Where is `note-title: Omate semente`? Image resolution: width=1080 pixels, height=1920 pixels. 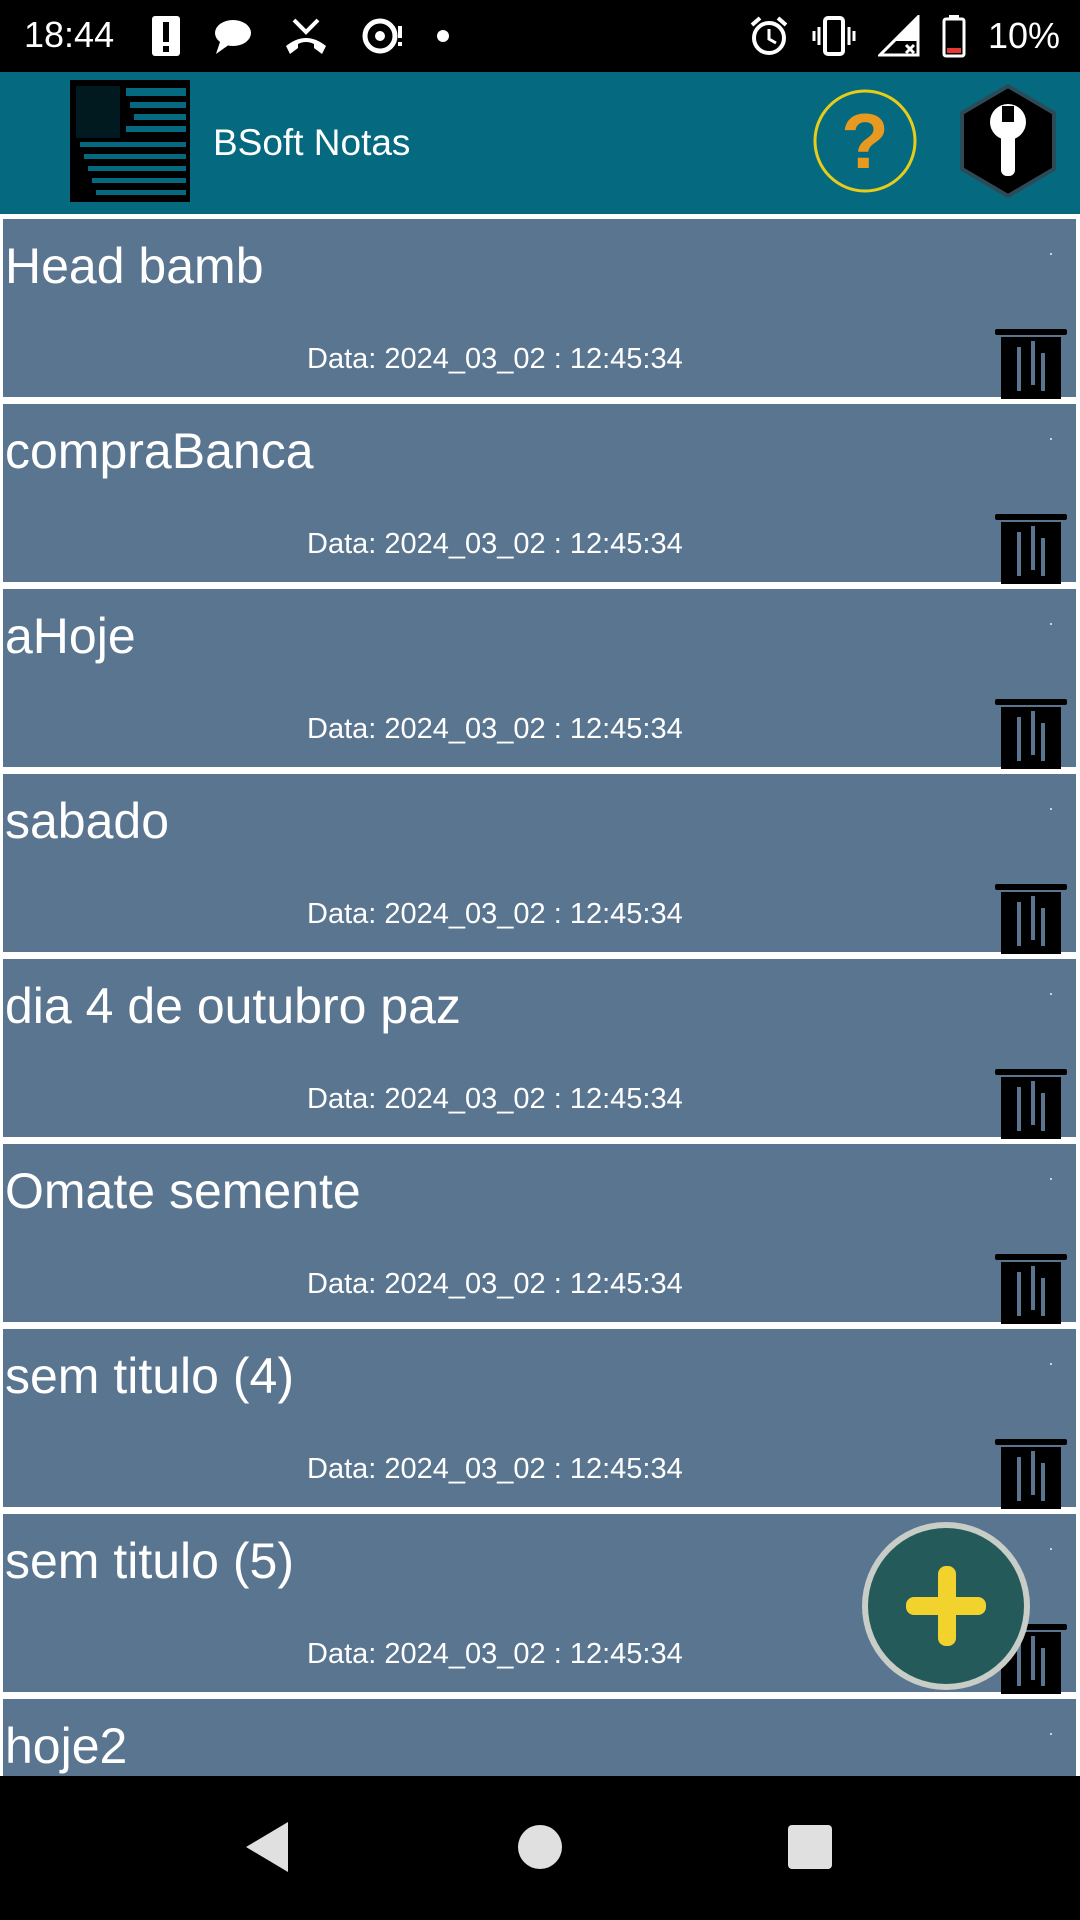
note-title: Omate semente is located at coordinates (183, 1191).